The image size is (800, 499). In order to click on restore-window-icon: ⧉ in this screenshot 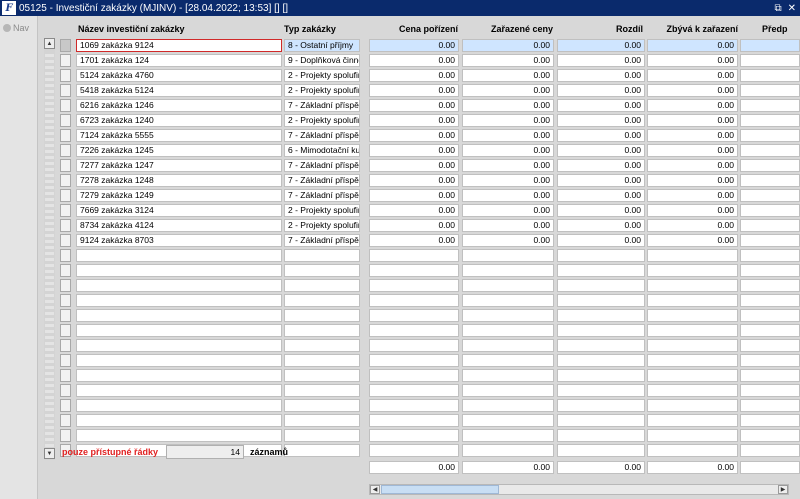, I will do `click(777, 8)`.